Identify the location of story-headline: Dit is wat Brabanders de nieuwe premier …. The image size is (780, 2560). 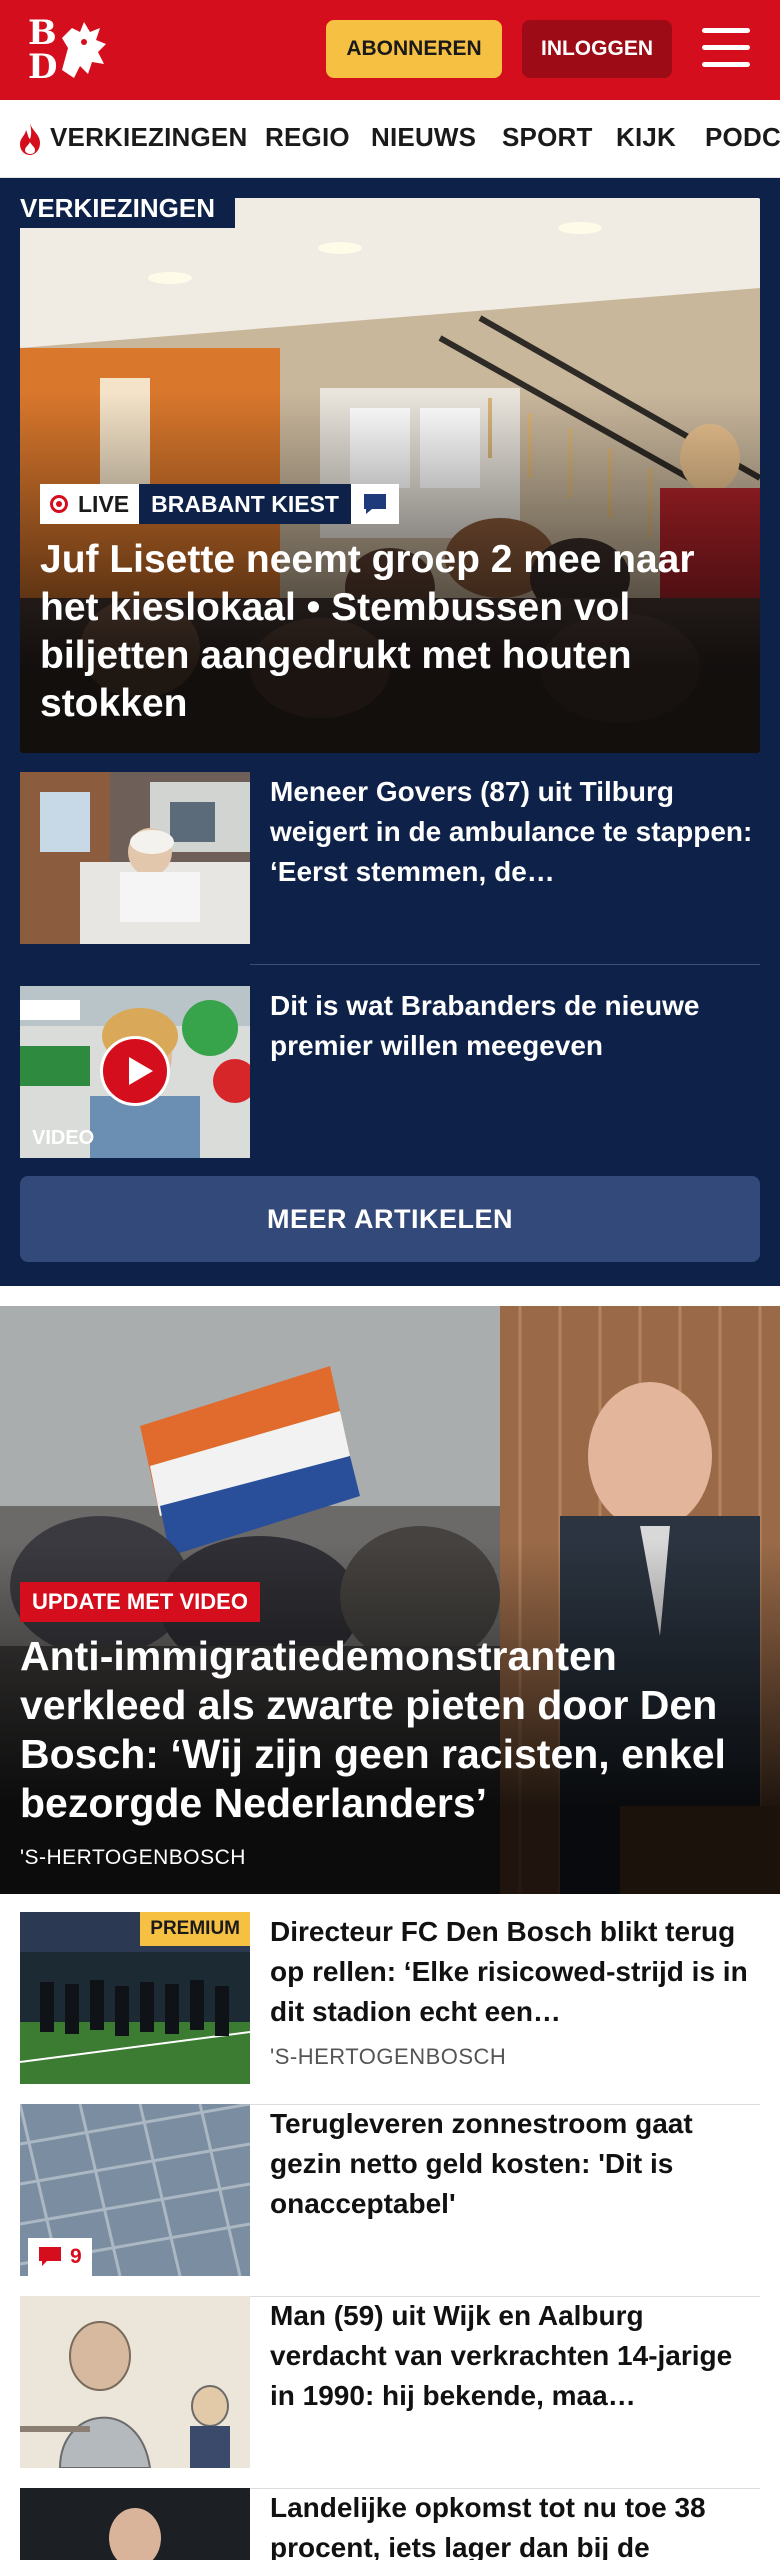
(515, 1026).